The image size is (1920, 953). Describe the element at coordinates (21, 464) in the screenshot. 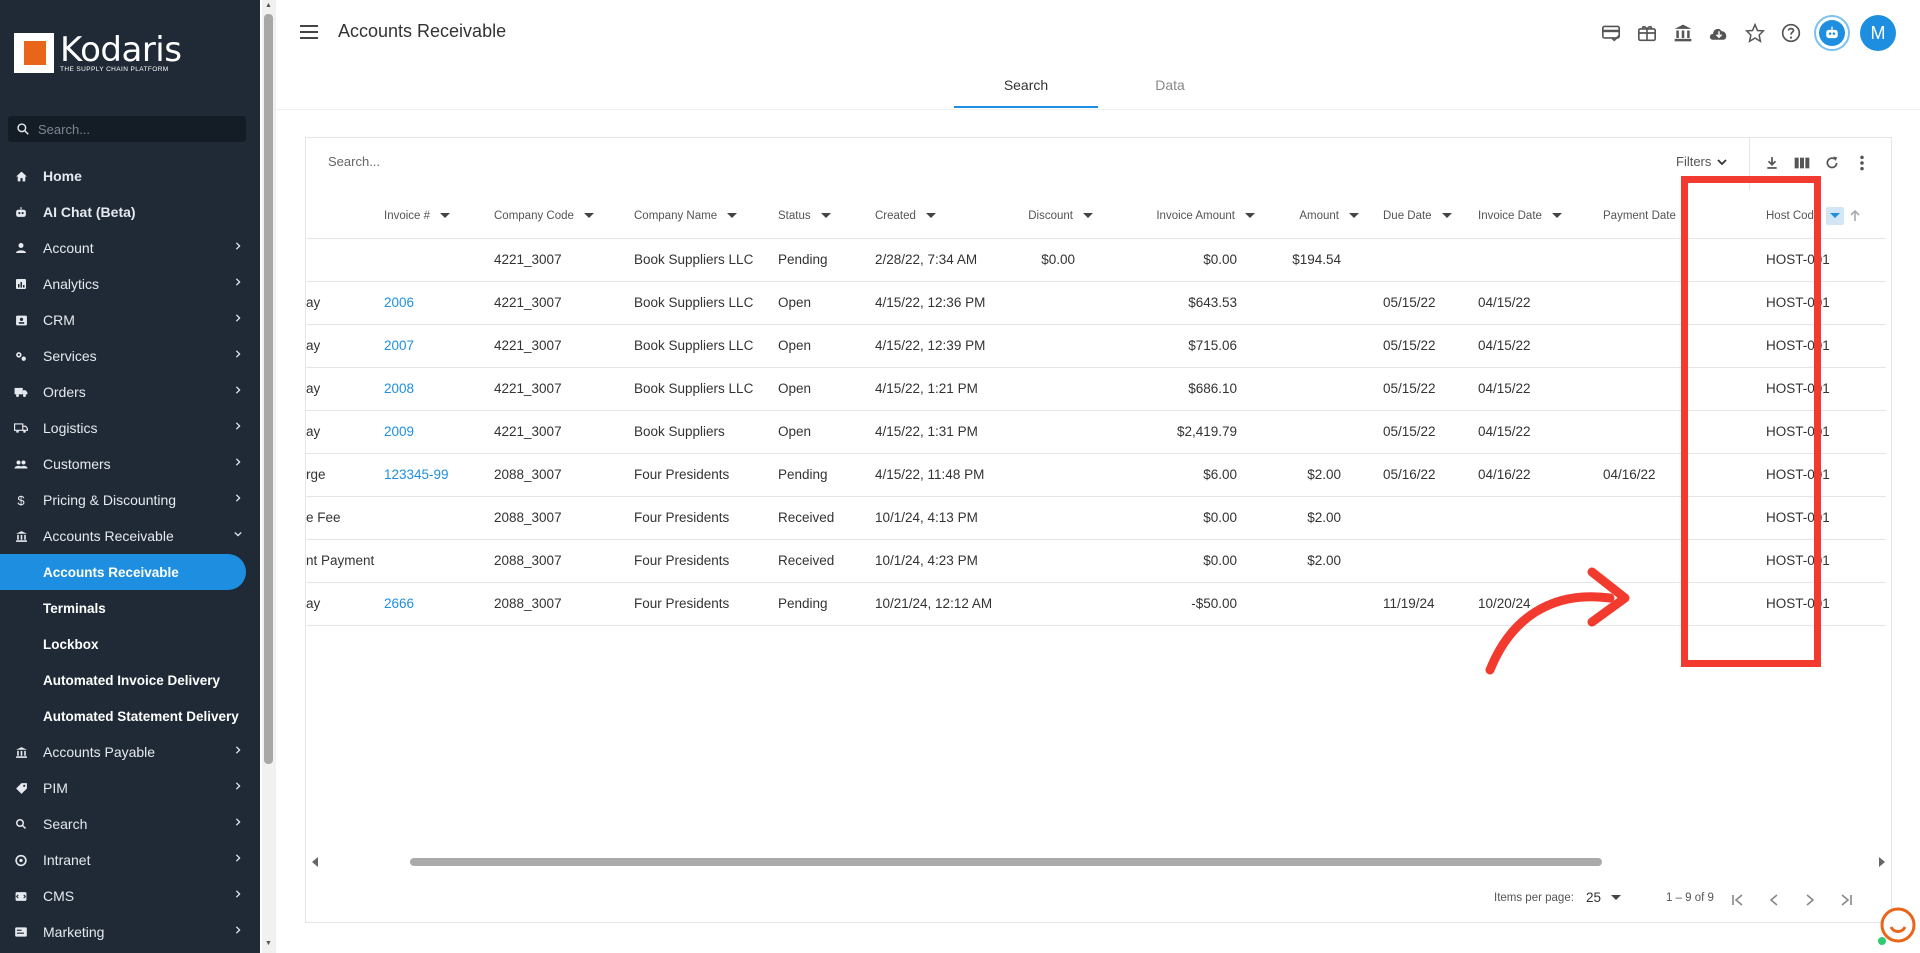

I see `people-icon` at that location.